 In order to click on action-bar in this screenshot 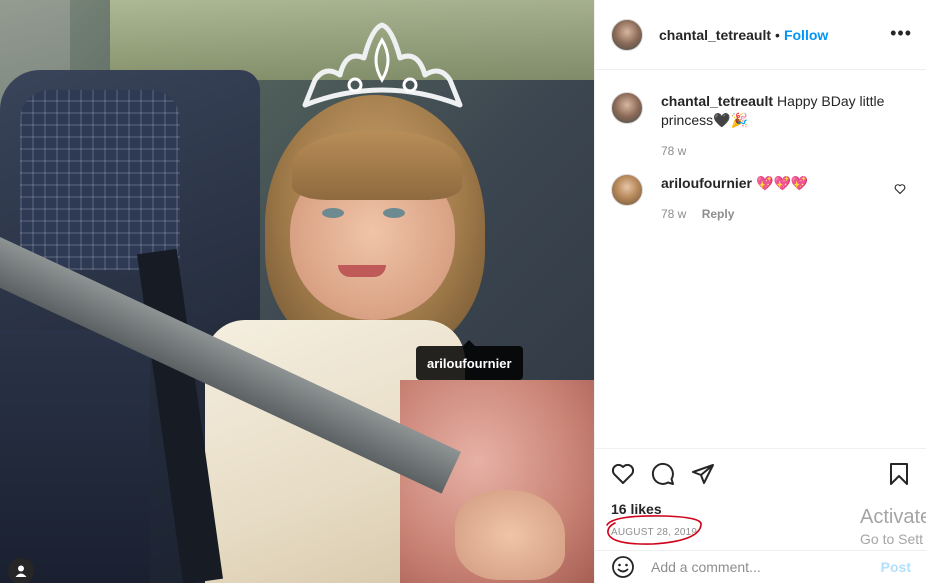, I will do `click(761, 474)`.